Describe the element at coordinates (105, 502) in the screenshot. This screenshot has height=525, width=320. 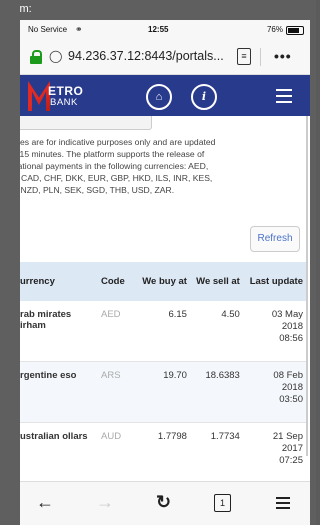
I see `forward-arrow-icon: →` at that location.